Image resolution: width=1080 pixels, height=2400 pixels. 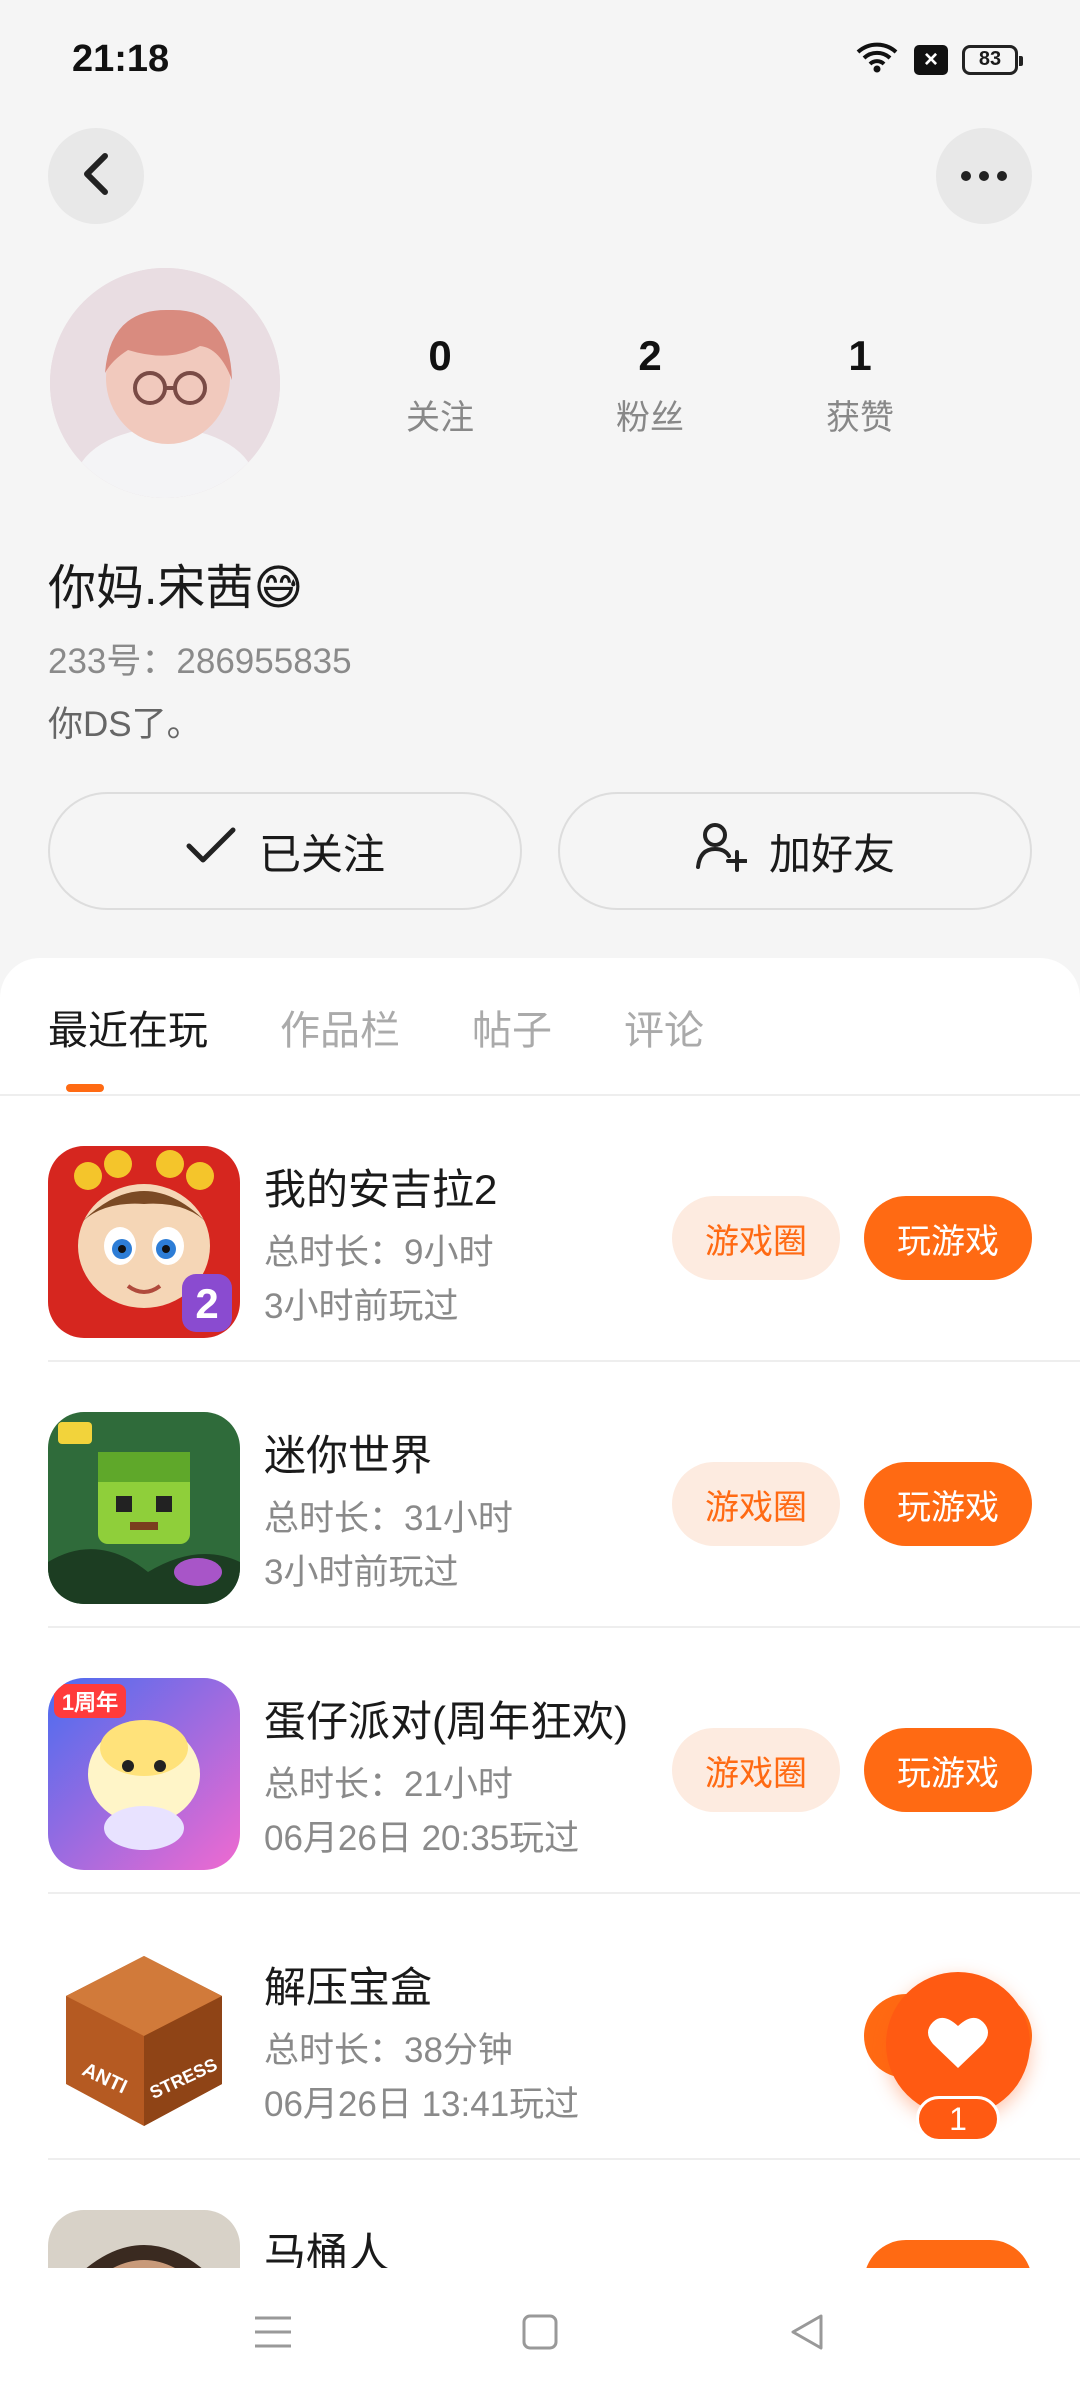 I want to click on status-time: 21:18, so click(x=121, y=59).